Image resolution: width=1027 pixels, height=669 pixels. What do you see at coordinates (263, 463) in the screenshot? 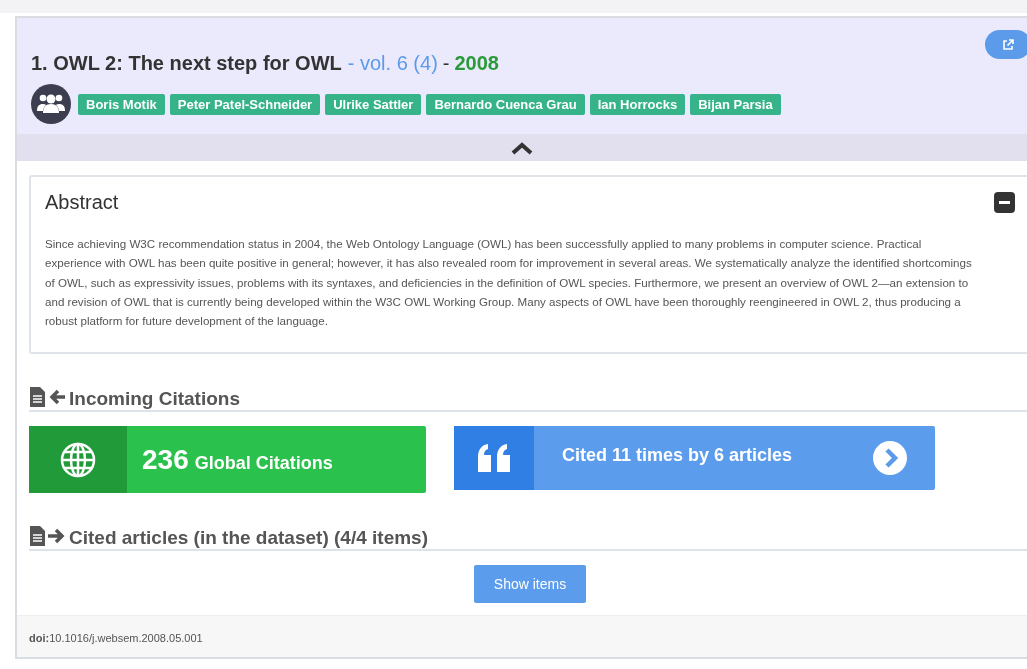
I see `citation-label: Global Citations` at bounding box center [263, 463].